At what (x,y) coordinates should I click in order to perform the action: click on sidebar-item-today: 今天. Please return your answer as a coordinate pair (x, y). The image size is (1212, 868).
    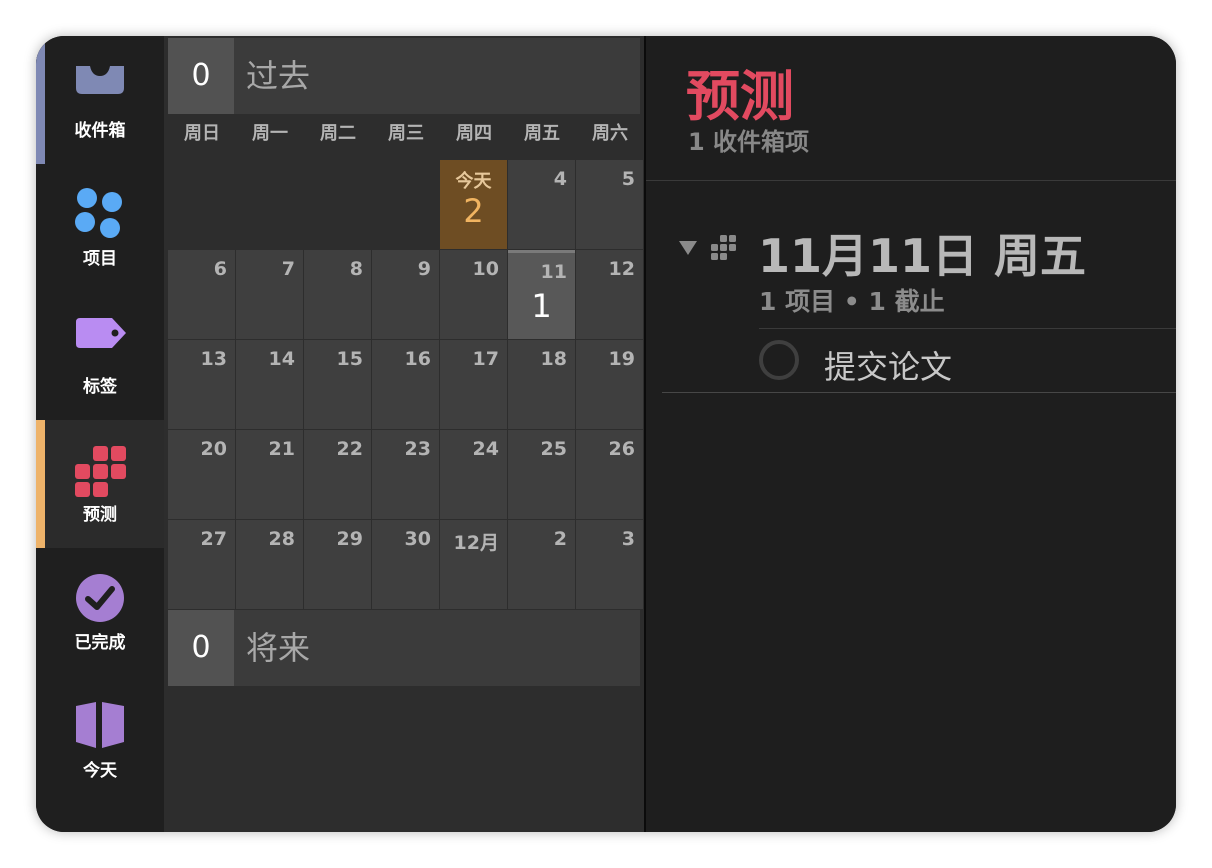
    Looking at the image, I should click on (100, 740).